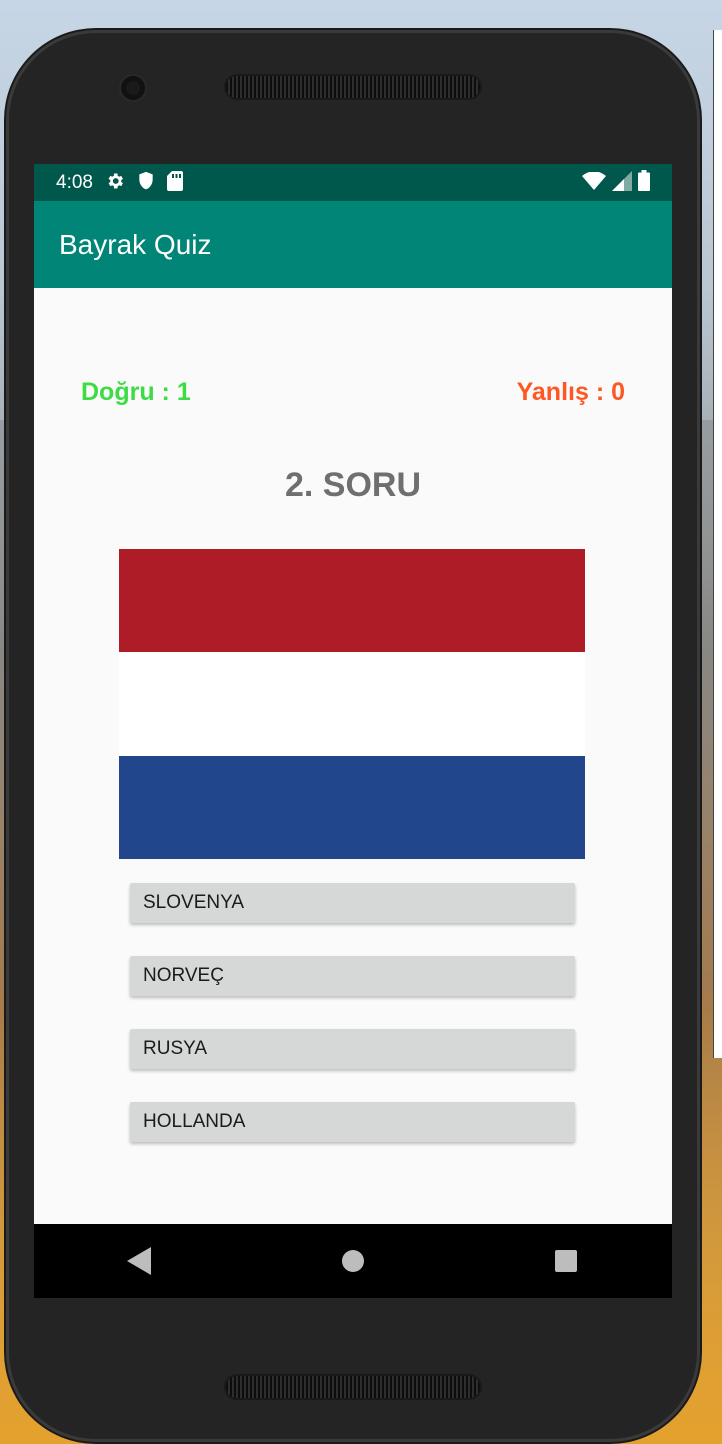 The width and height of the screenshot is (722, 1444). Describe the element at coordinates (622, 182) in the screenshot. I see `cell-signal-icon` at that location.